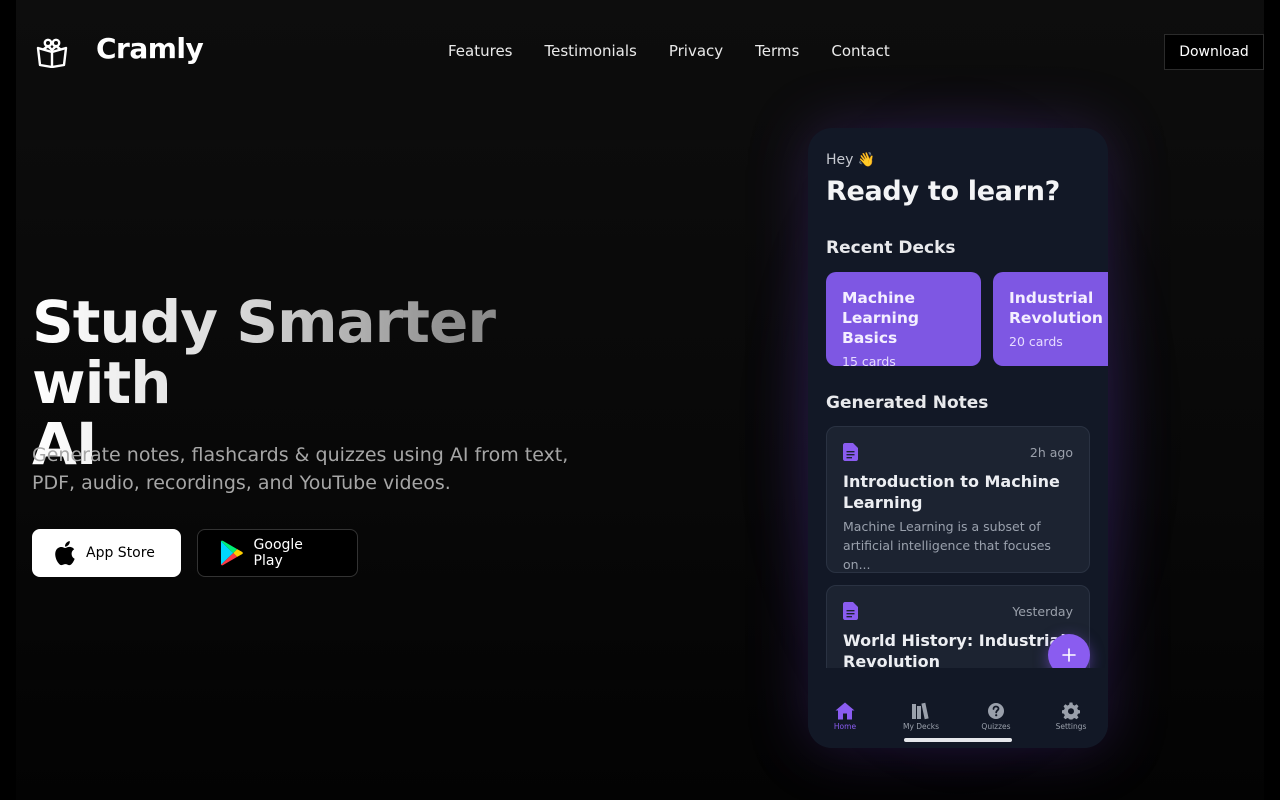  I want to click on nav-privacy: Privacy, so click(696, 51).